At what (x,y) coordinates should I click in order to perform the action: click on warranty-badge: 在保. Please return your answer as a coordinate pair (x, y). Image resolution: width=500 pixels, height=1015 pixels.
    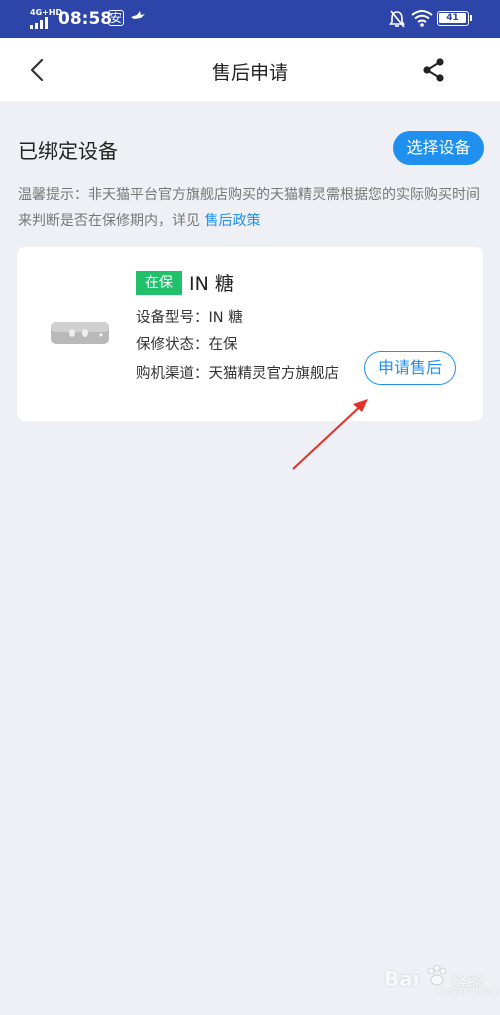
    Looking at the image, I should click on (159, 283).